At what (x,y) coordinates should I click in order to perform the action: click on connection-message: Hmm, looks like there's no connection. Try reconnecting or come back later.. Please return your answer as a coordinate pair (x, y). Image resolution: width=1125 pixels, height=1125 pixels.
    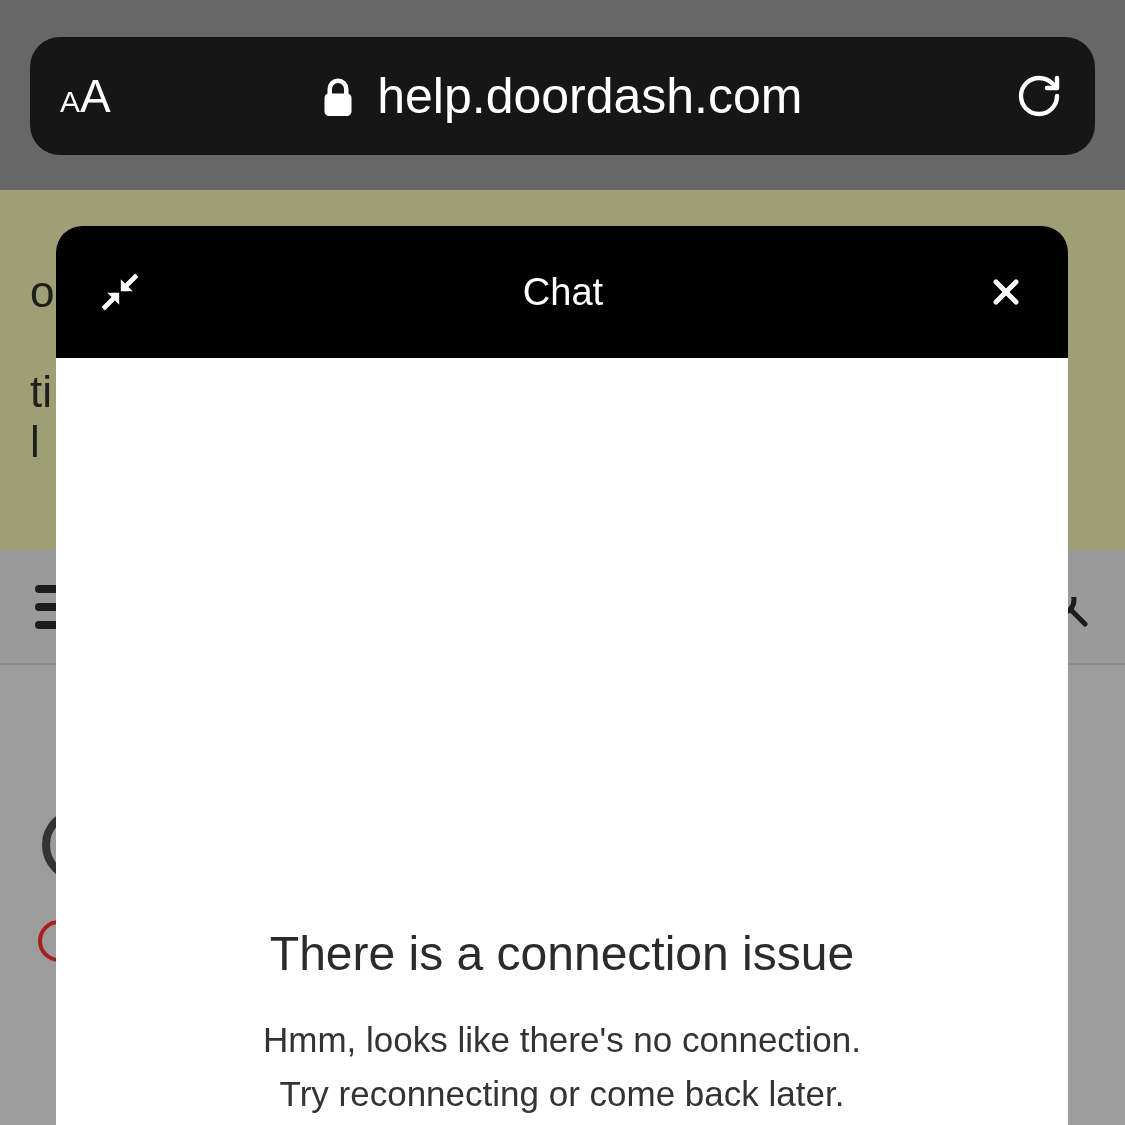
    Looking at the image, I should click on (562, 1067).